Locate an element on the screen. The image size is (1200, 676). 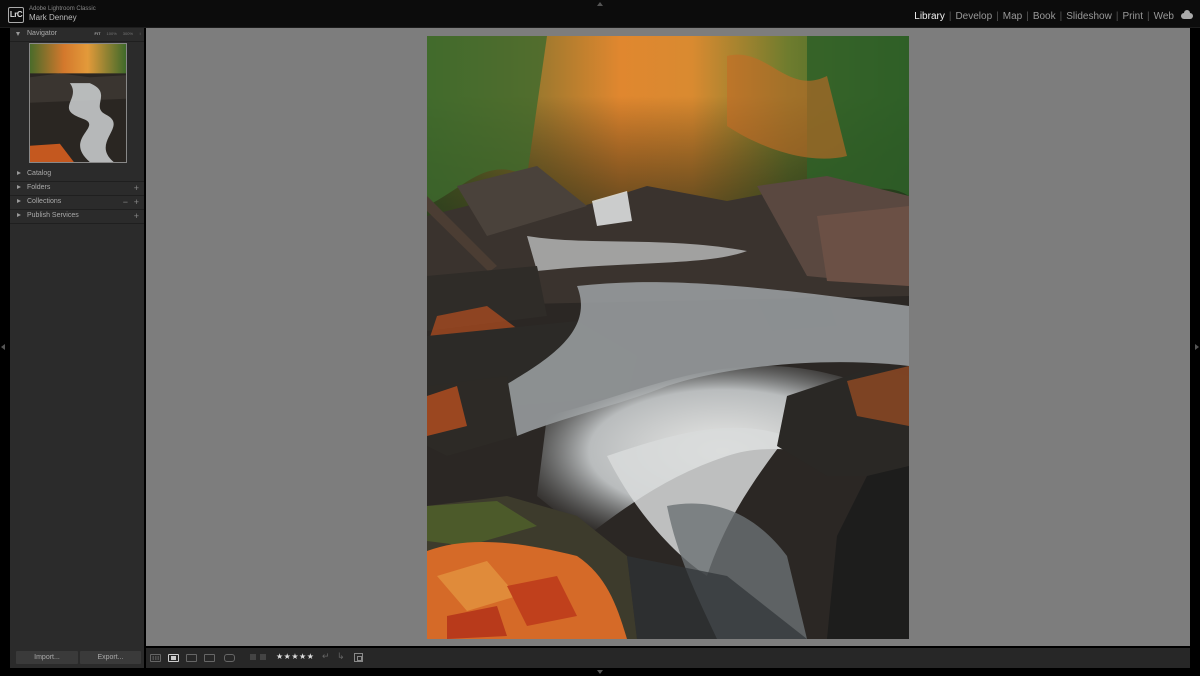
add-publish-service-icon: + is located at coordinates (136, 216).